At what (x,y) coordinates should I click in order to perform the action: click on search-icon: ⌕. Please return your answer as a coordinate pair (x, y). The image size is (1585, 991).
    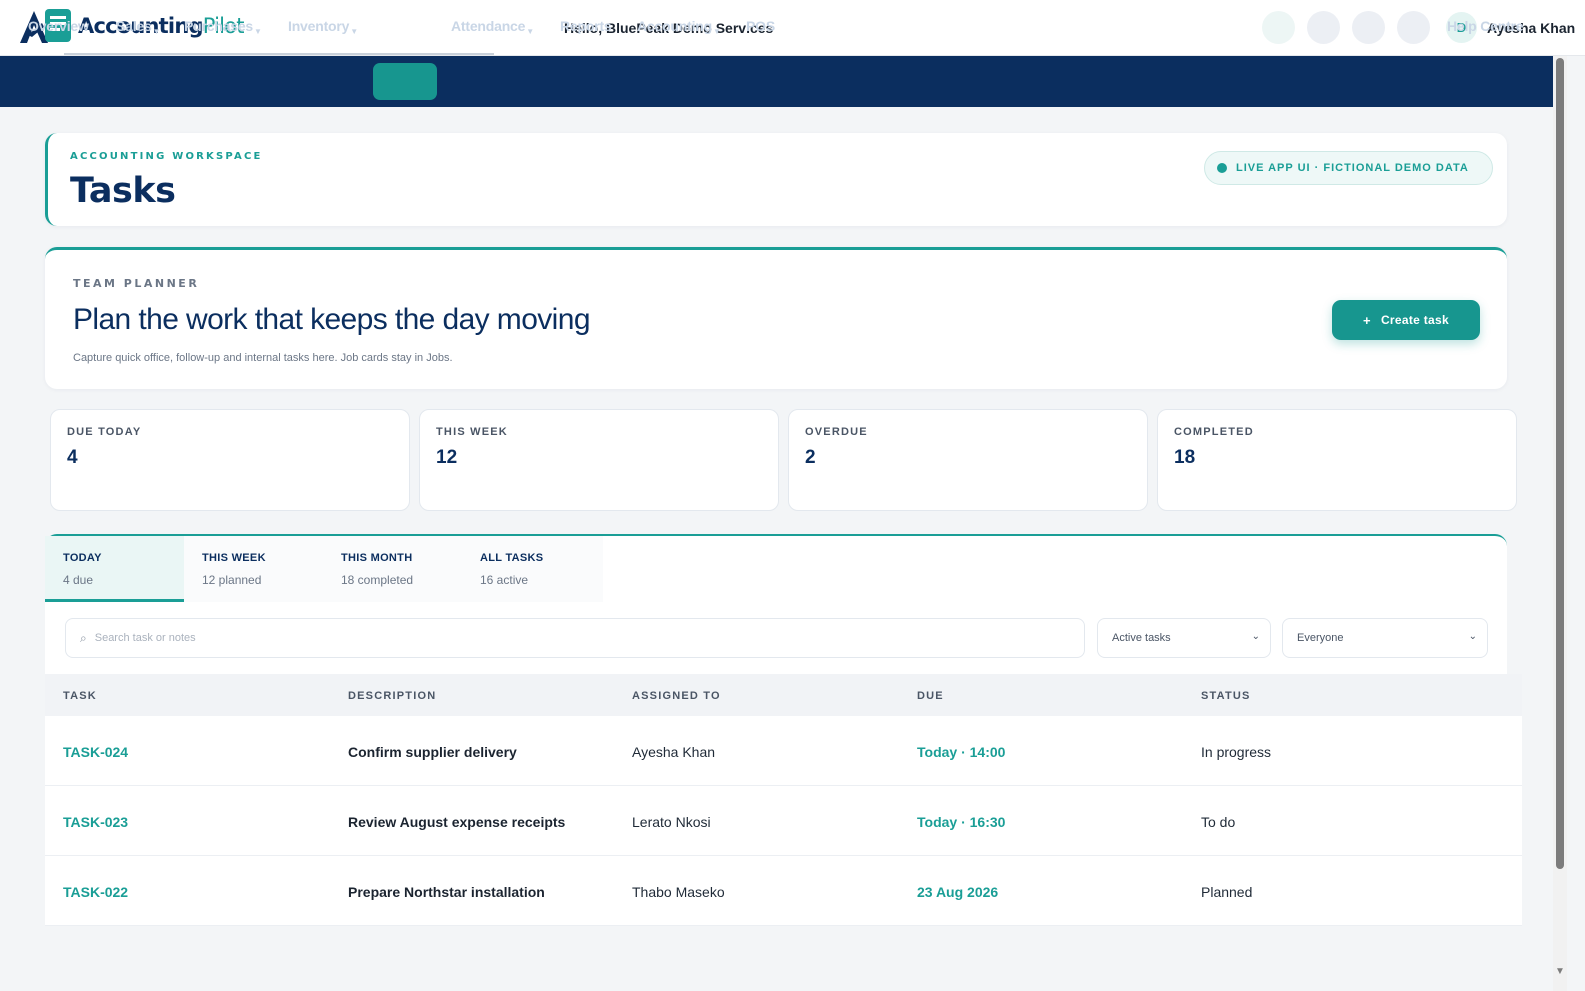
    Looking at the image, I should click on (83, 637).